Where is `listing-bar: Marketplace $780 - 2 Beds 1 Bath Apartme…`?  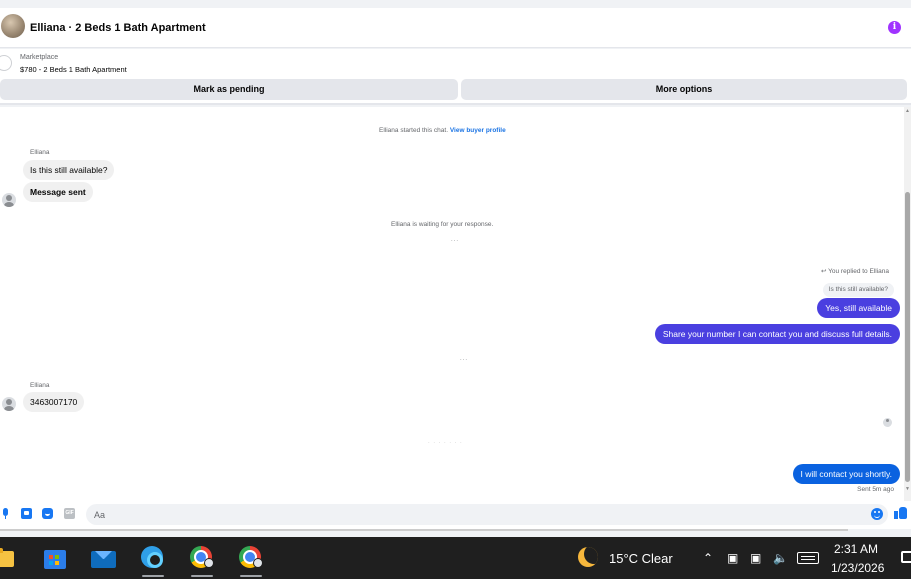 listing-bar: Marketplace $780 - 2 Beds 1 Bath Apartme… is located at coordinates (455, 63).